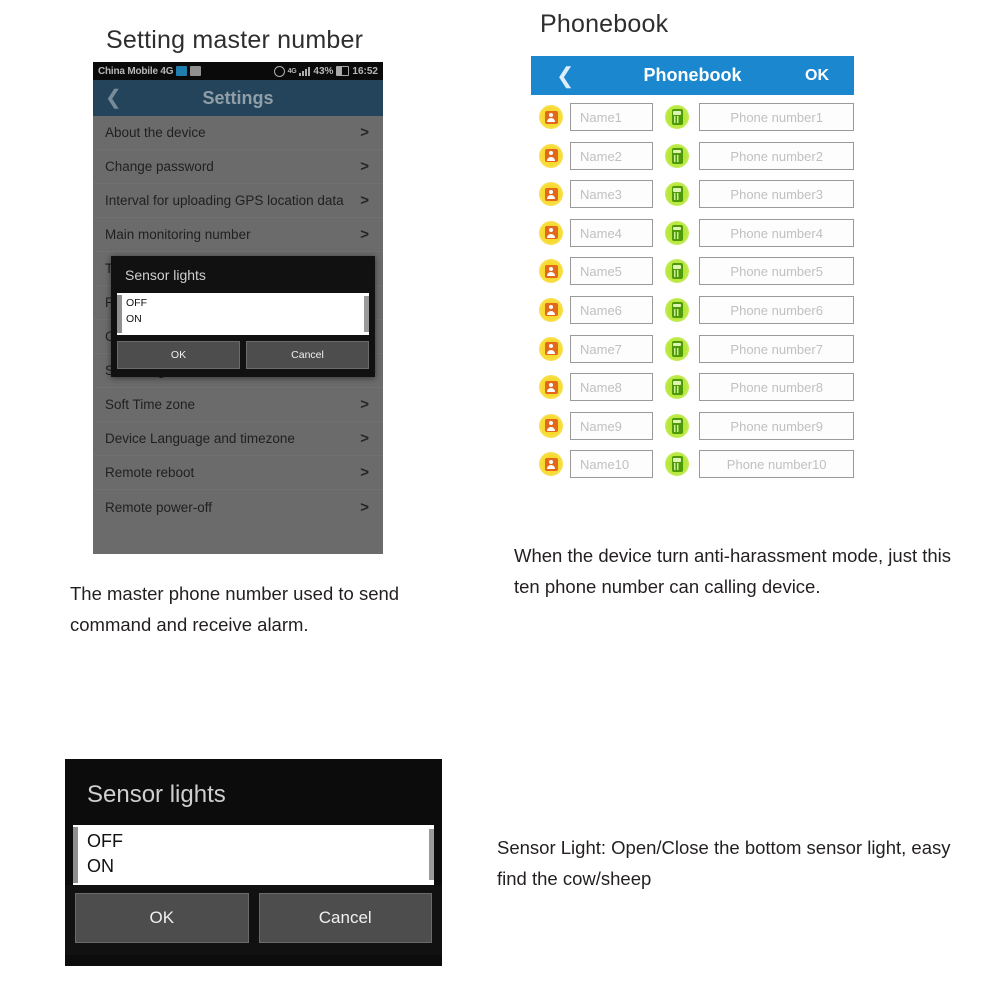  What do you see at coordinates (612, 387) in the screenshot?
I see `name-input: Name8` at bounding box center [612, 387].